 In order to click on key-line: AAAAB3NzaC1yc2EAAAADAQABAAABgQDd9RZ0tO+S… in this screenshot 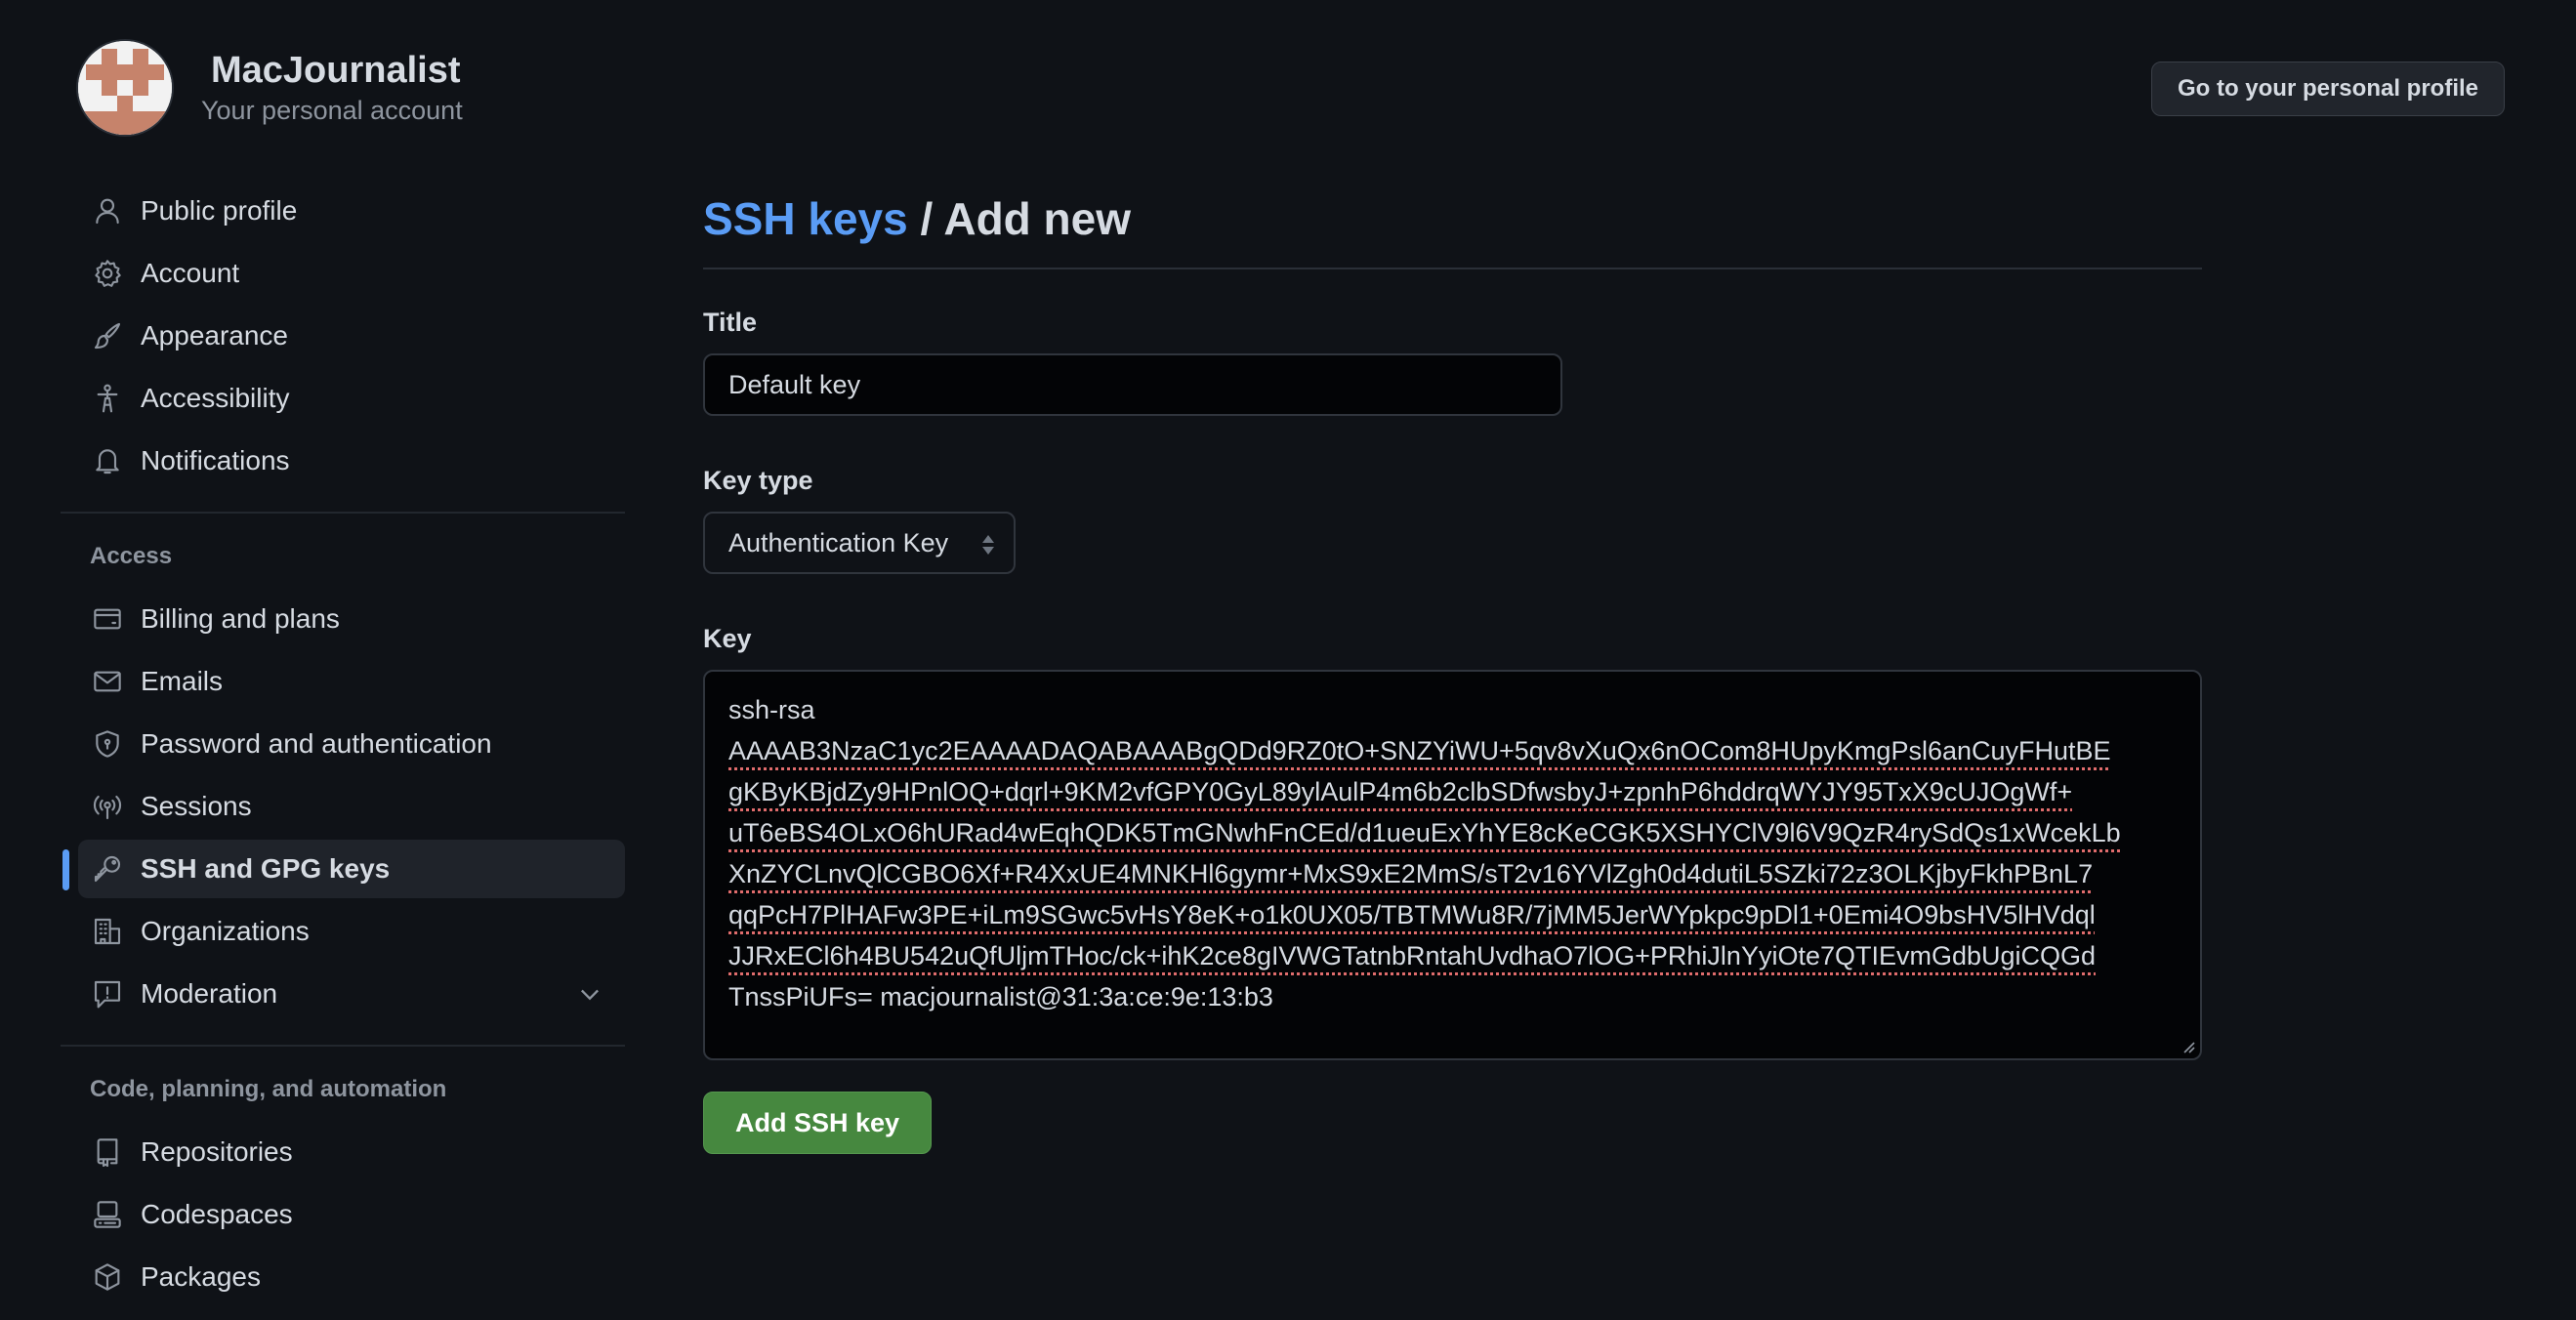, I will do `click(1419, 750)`.